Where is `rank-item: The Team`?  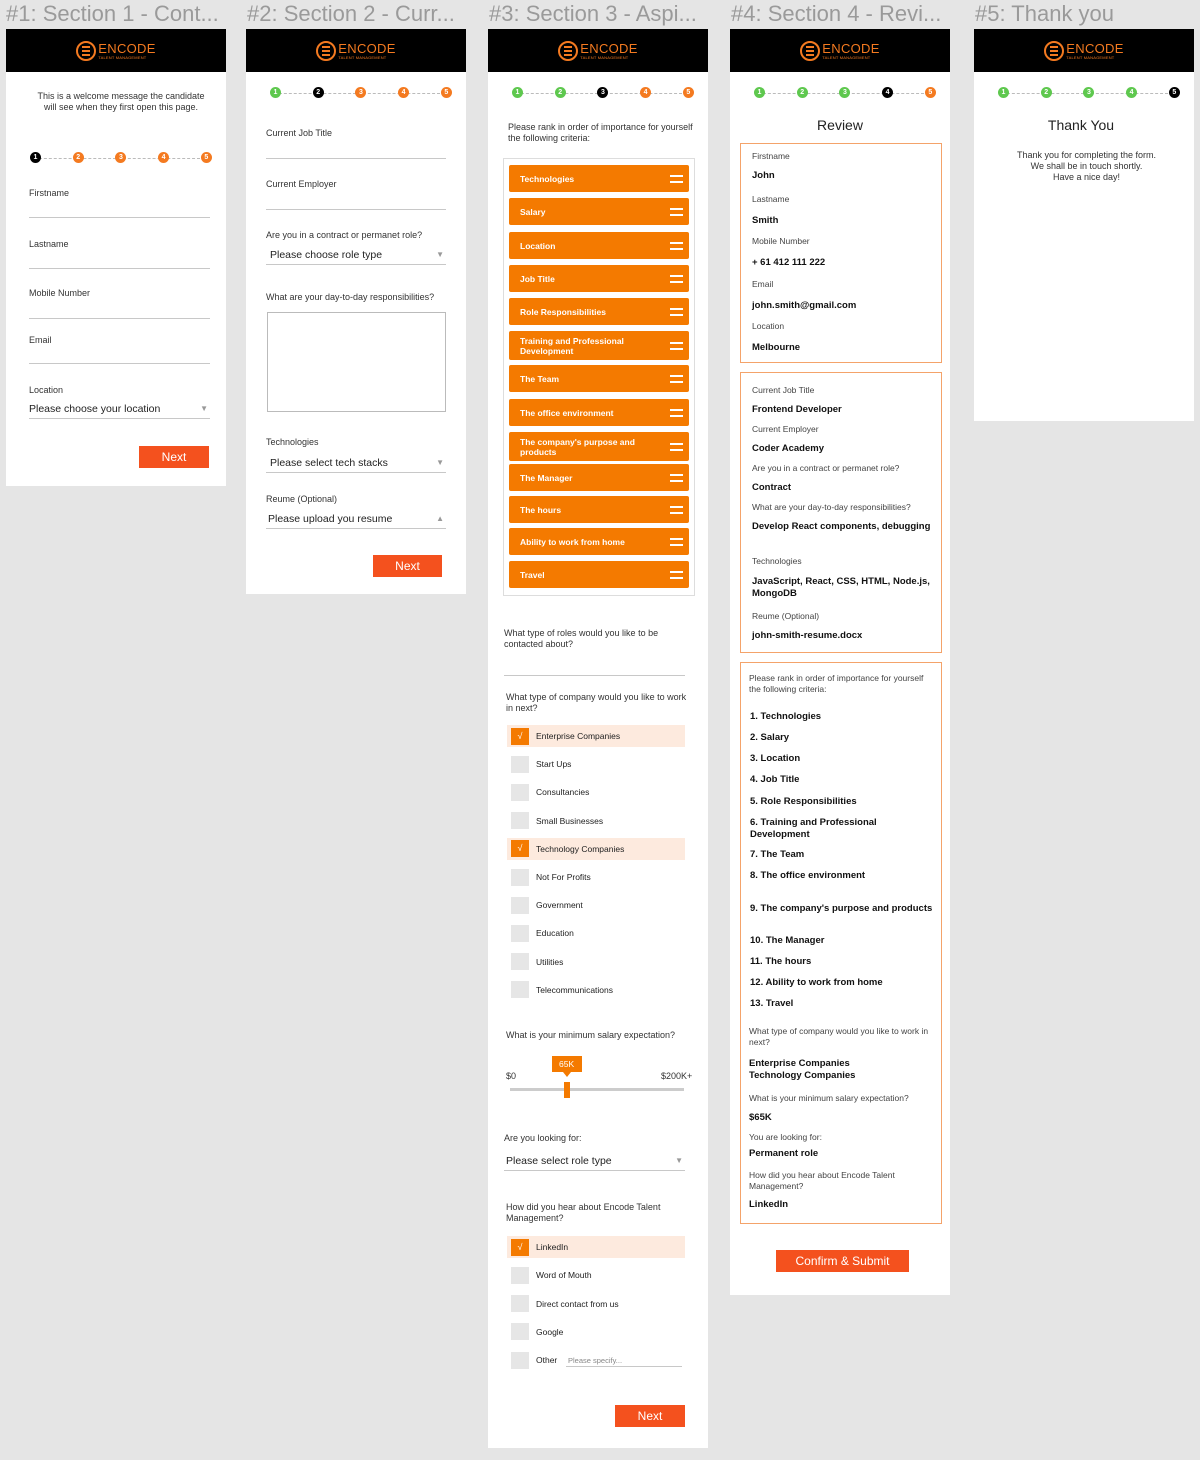 rank-item: The Team is located at coordinates (599, 378).